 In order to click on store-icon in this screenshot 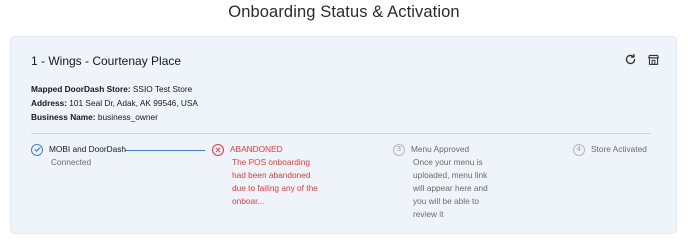, I will do `click(653, 59)`.